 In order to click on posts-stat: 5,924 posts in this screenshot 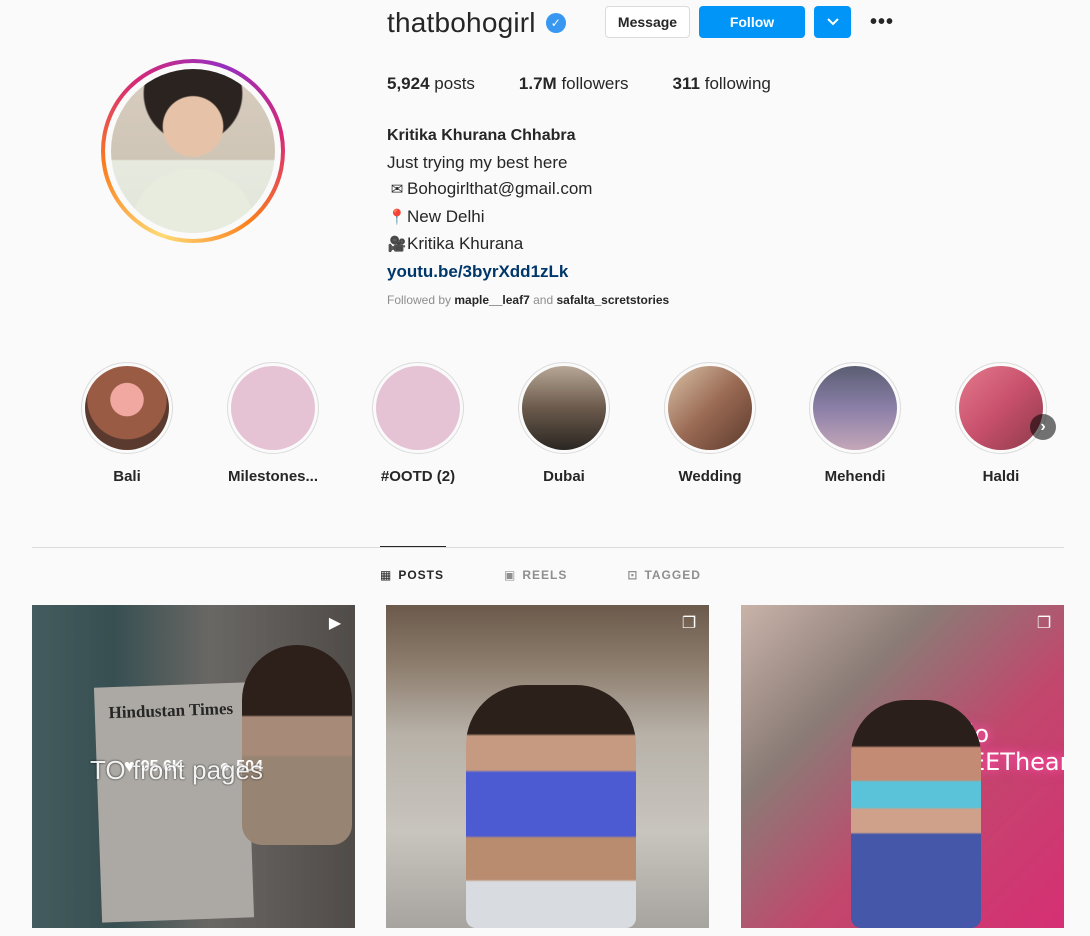, I will do `click(431, 84)`.